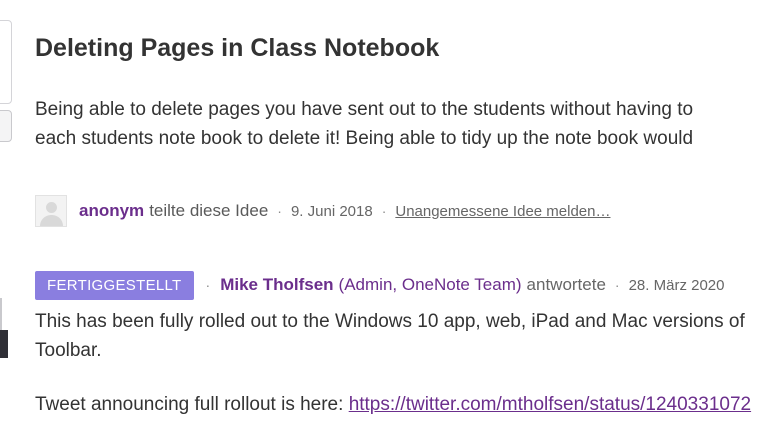 The width and height of the screenshot is (764, 430). What do you see at coordinates (4, 344) in the screenshot?
I see `left-dark-edge` at bounding box center [4, 344].